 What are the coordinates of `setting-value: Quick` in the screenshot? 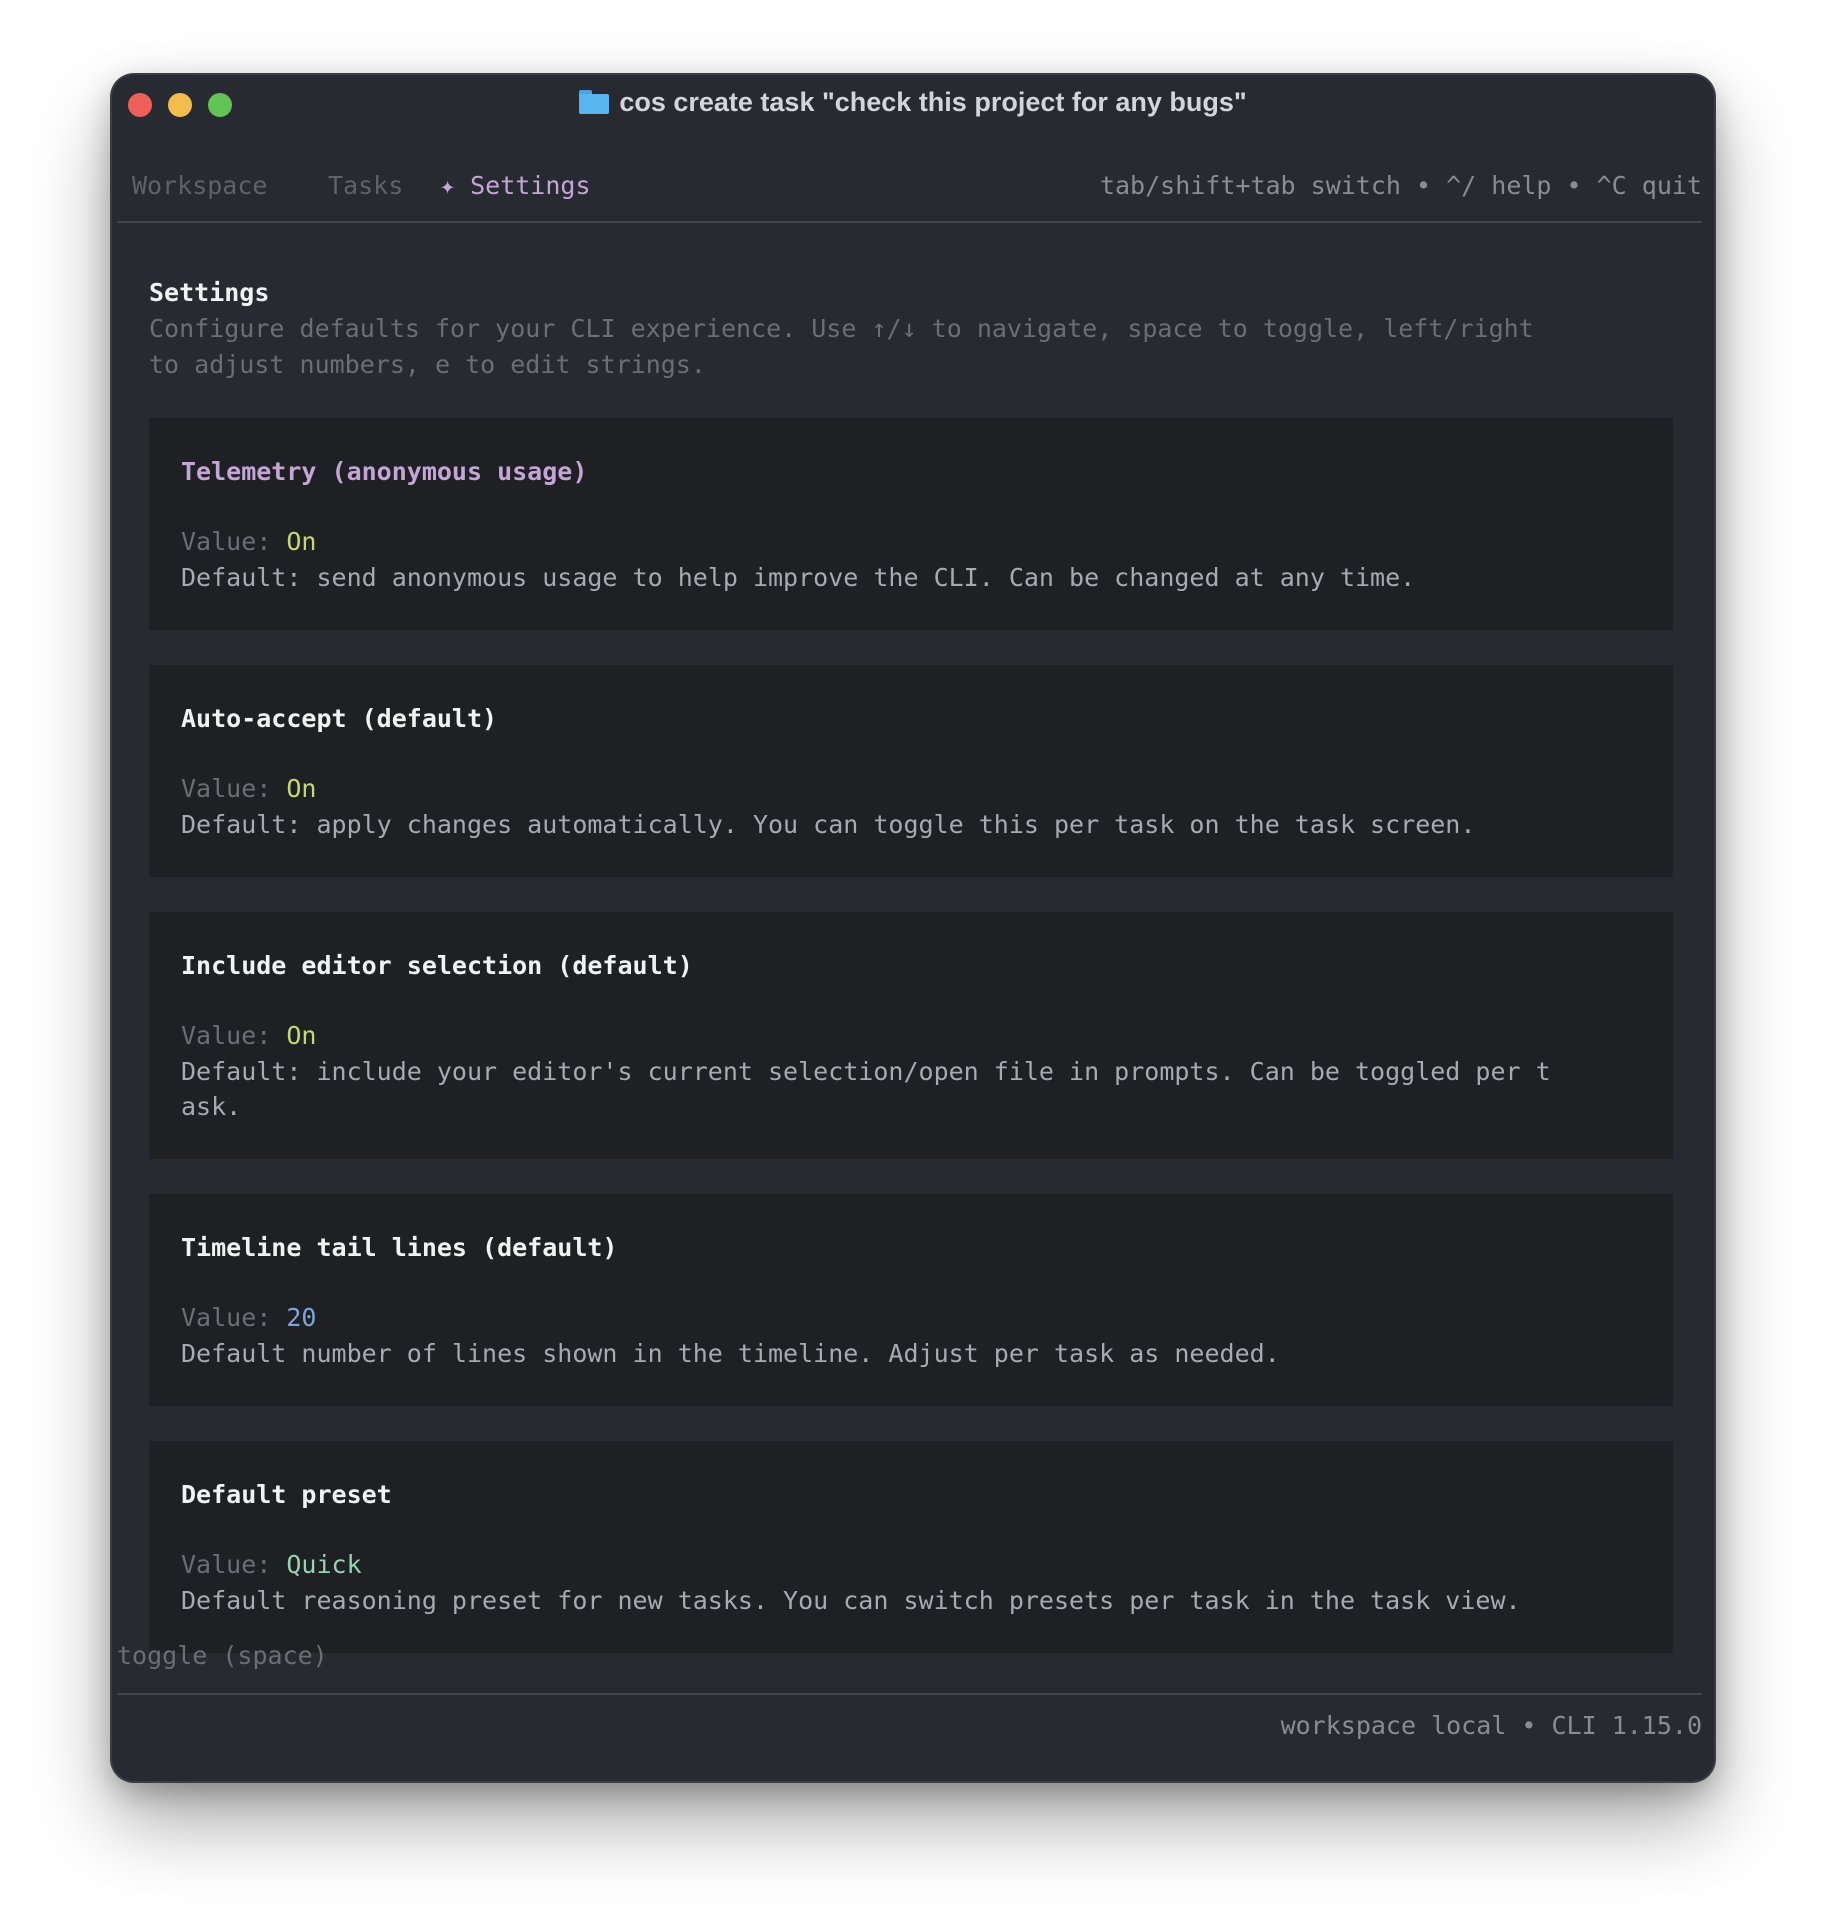 It's located at (323, 1564).